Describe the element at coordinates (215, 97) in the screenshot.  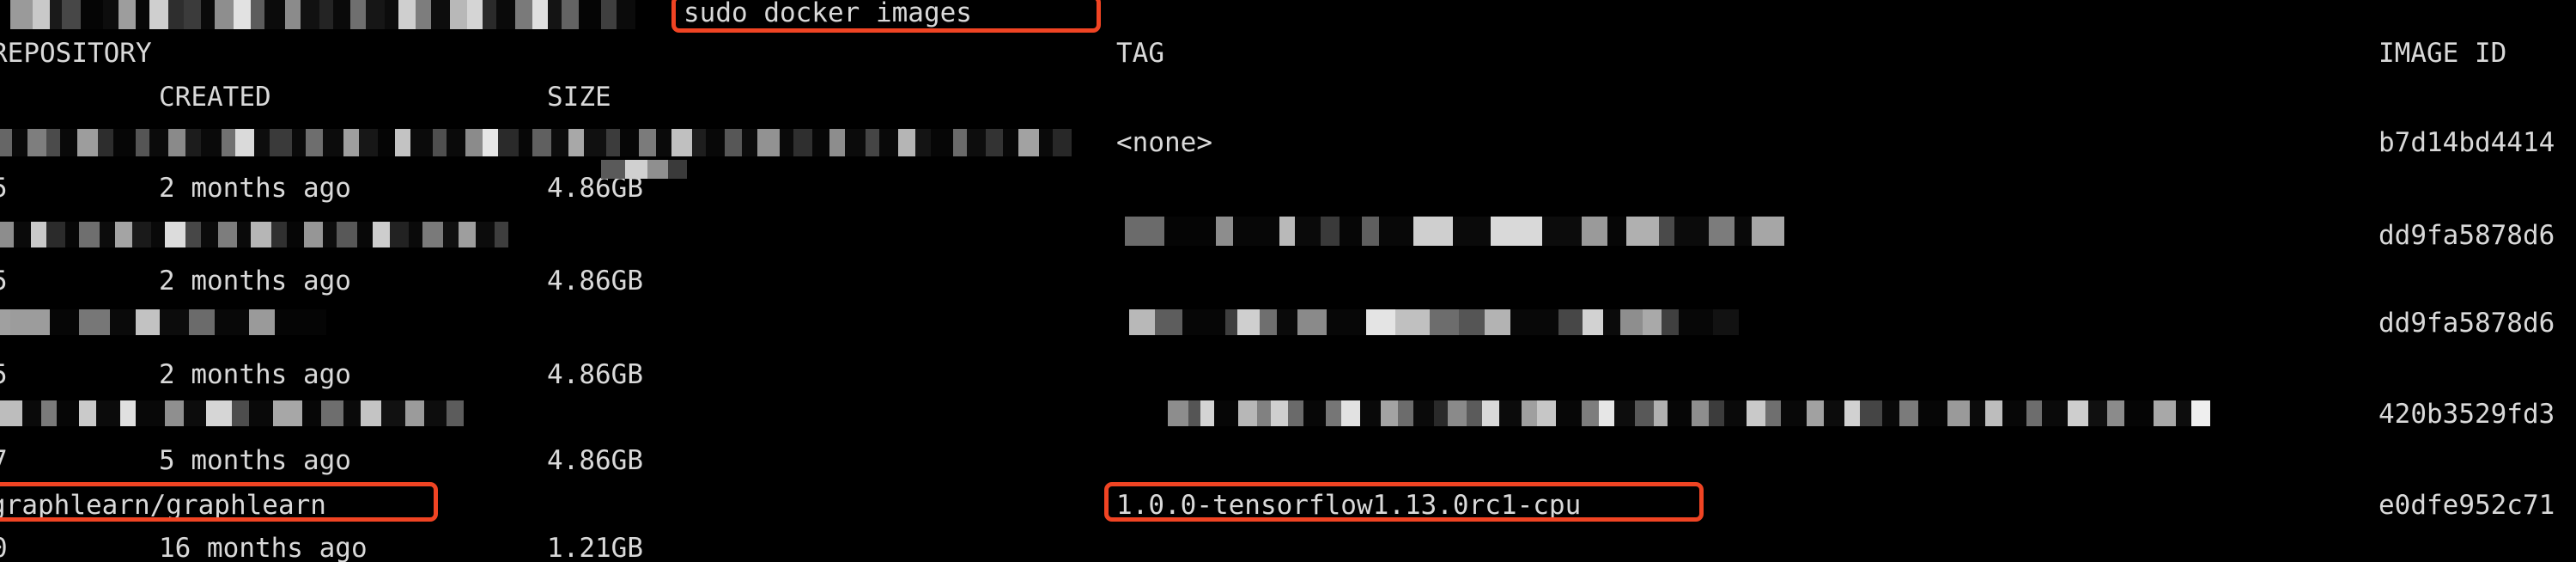
I see `column-header-created: CREATED` at that location.